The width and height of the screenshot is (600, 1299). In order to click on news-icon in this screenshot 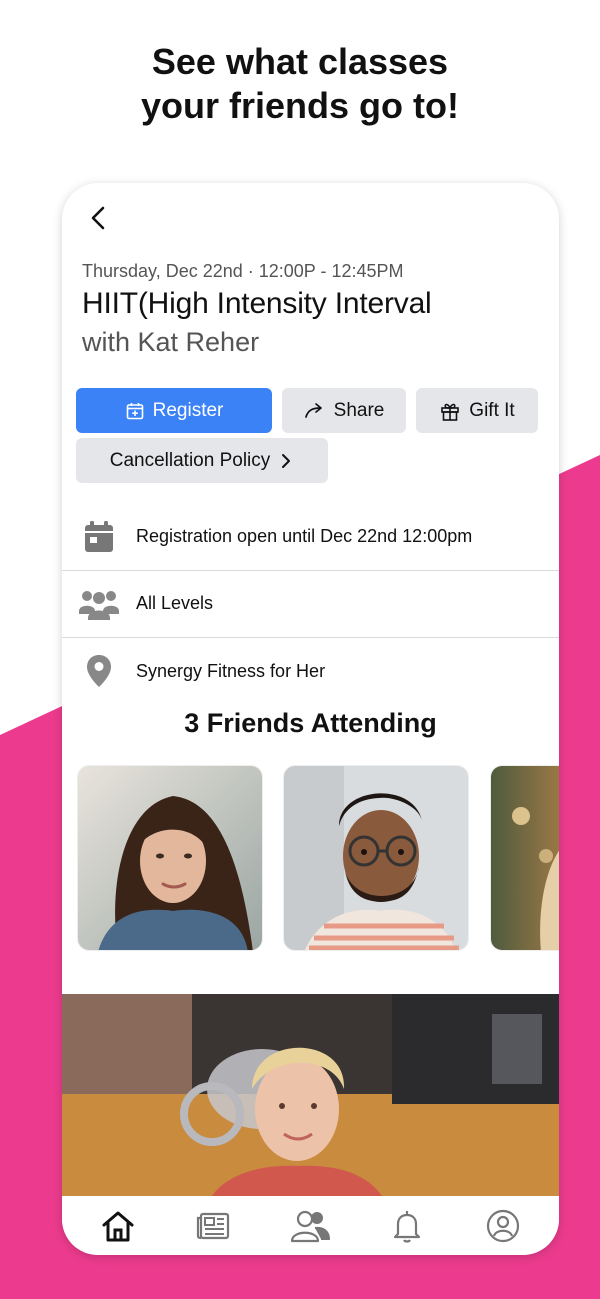, I will do `click(213, 1225)`.